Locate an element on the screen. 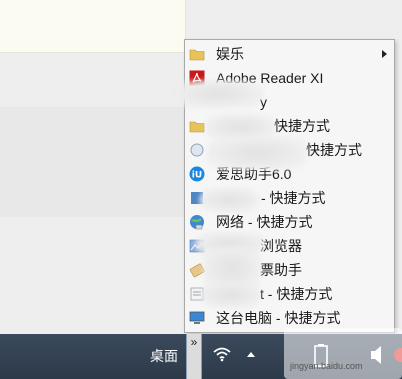 This screenshot has width=402, height=379. menu-item-label: - 快捷方式 is located at coordinates (293, 198).